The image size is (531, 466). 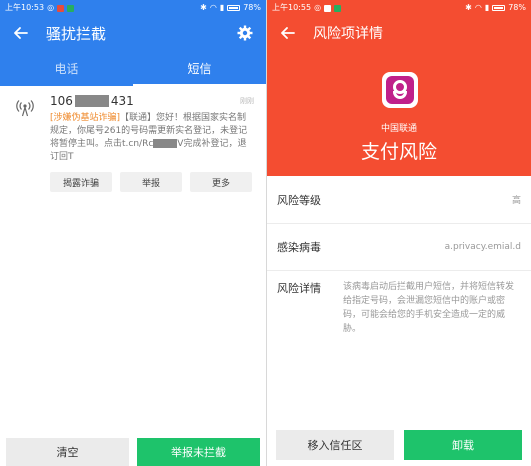 I want to click on risk-level-value: 高, so click(x=516, y=201).